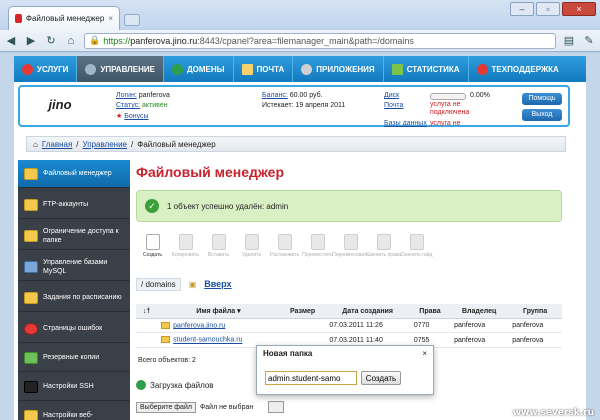  I want to click on url-host: panferova.jino.ru, so click(164, 40).